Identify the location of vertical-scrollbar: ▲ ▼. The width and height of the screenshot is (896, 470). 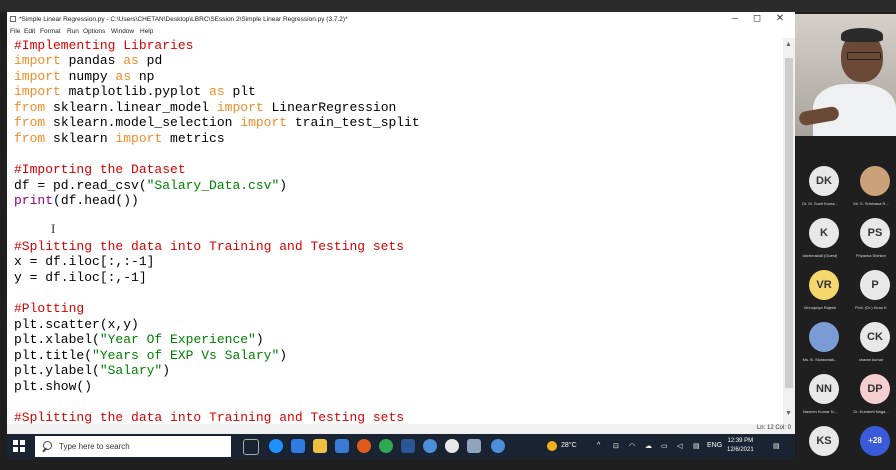
(789, 231).